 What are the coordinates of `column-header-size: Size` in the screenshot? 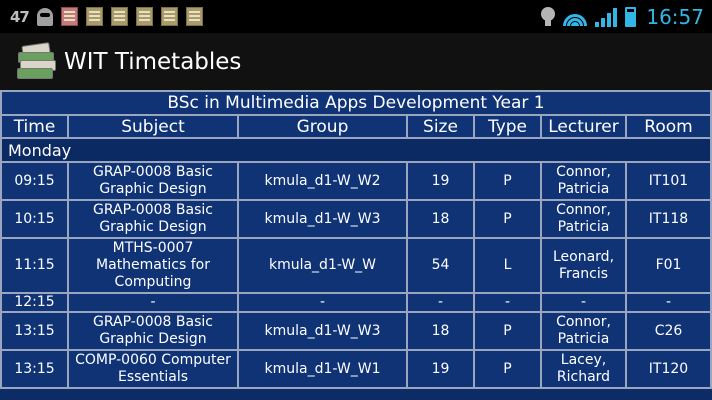 It's located at (440, 126).